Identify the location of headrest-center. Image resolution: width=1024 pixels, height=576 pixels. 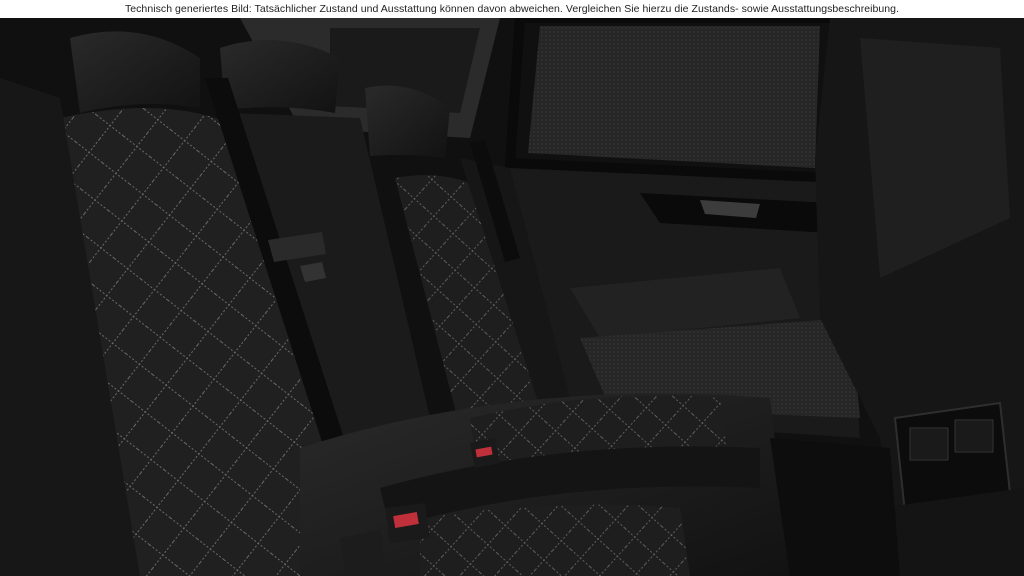
(280, 76).